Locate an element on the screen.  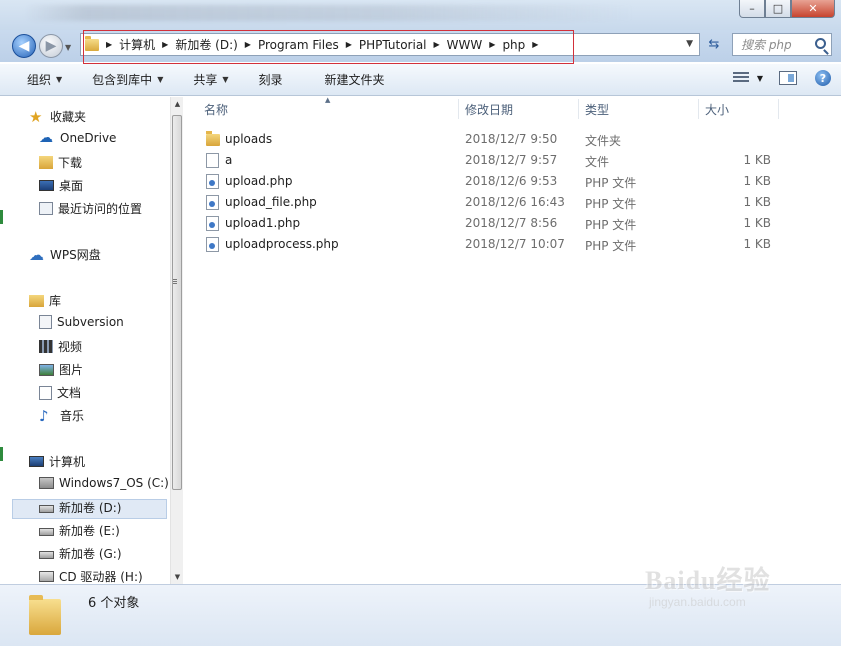
nav-computer: 计算机 is located at coordinates (57, 461).